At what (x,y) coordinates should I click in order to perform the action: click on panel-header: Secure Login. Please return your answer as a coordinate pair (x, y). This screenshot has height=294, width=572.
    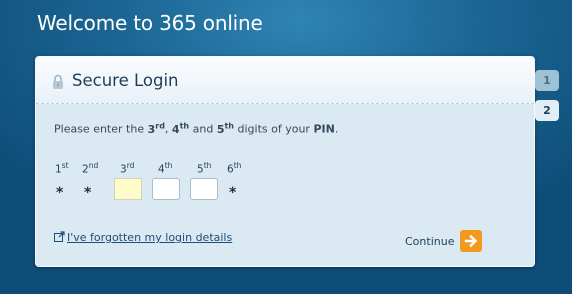
    Looking at the image, I should click on (285, 80).